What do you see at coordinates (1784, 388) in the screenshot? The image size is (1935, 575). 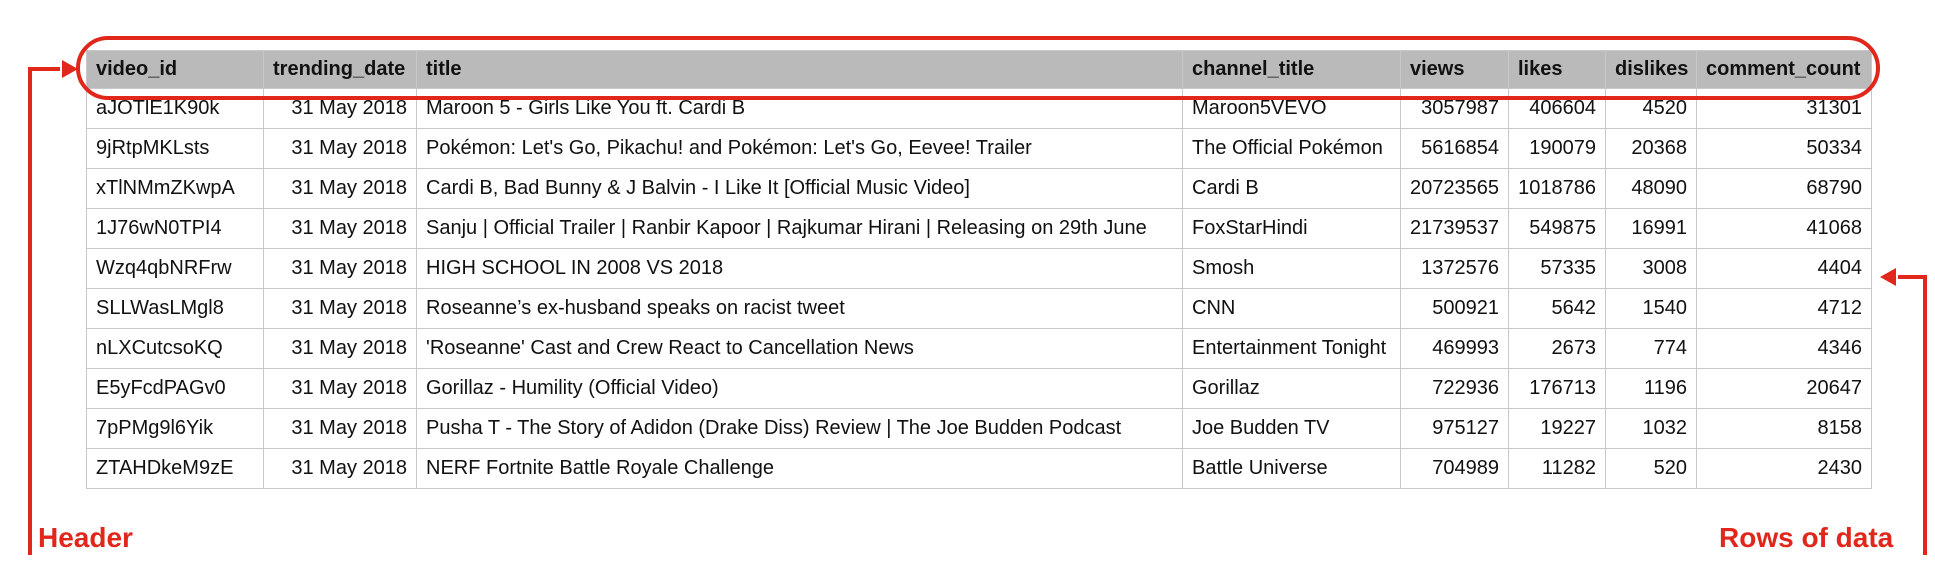 I see `cell-comment-count: 20647` at bounding box center [1784, 388].